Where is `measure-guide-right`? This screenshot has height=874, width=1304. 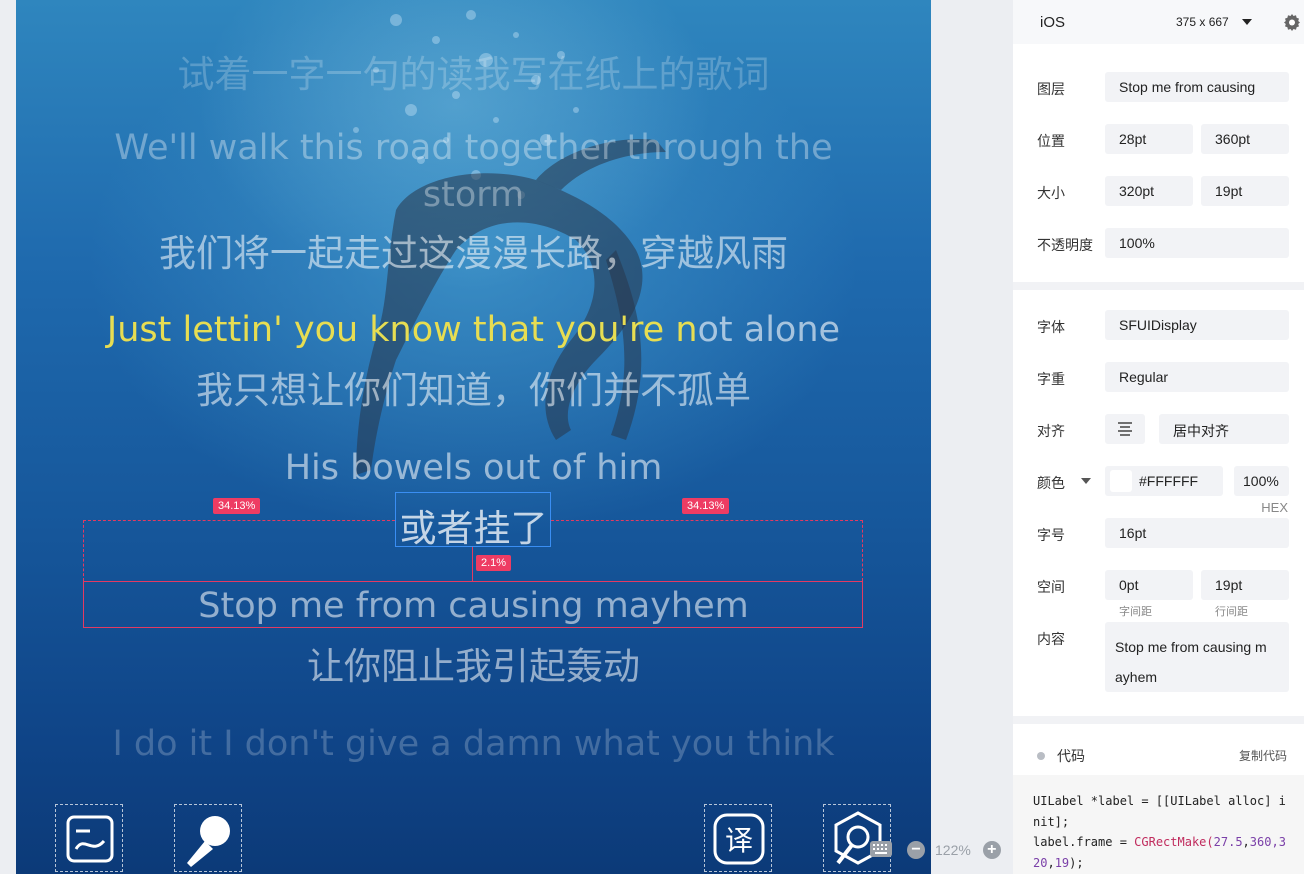 measure-guide-right is located at coordinates (862, 550).